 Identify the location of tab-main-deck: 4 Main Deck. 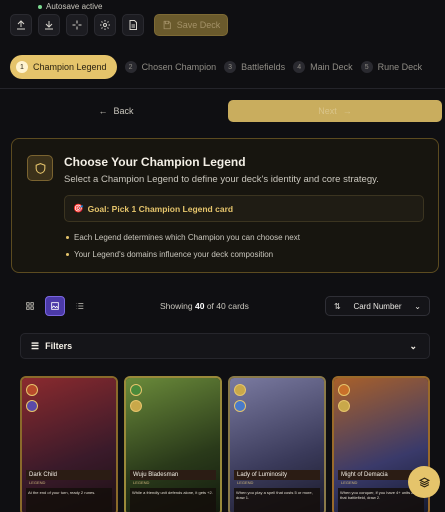
(323, 67).